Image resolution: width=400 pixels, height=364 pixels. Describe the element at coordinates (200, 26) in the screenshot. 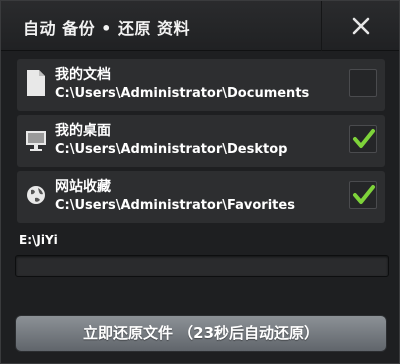

I see `title-bar: 自动 备份 • 还原 资料` at that location.